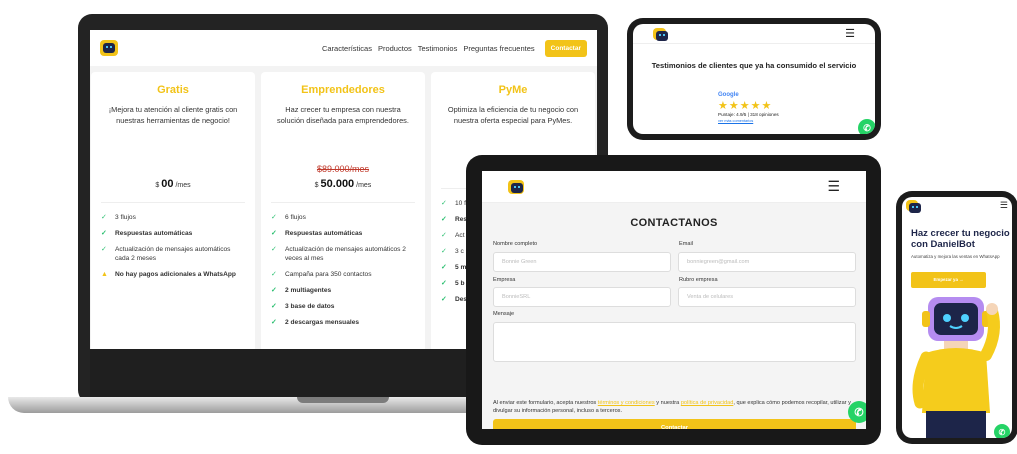  What do you see at coordinates (343, 290) in the screenshot?
I see `plan-feature: ✓ 2 multiagentes` at bounding box center [343, 290].